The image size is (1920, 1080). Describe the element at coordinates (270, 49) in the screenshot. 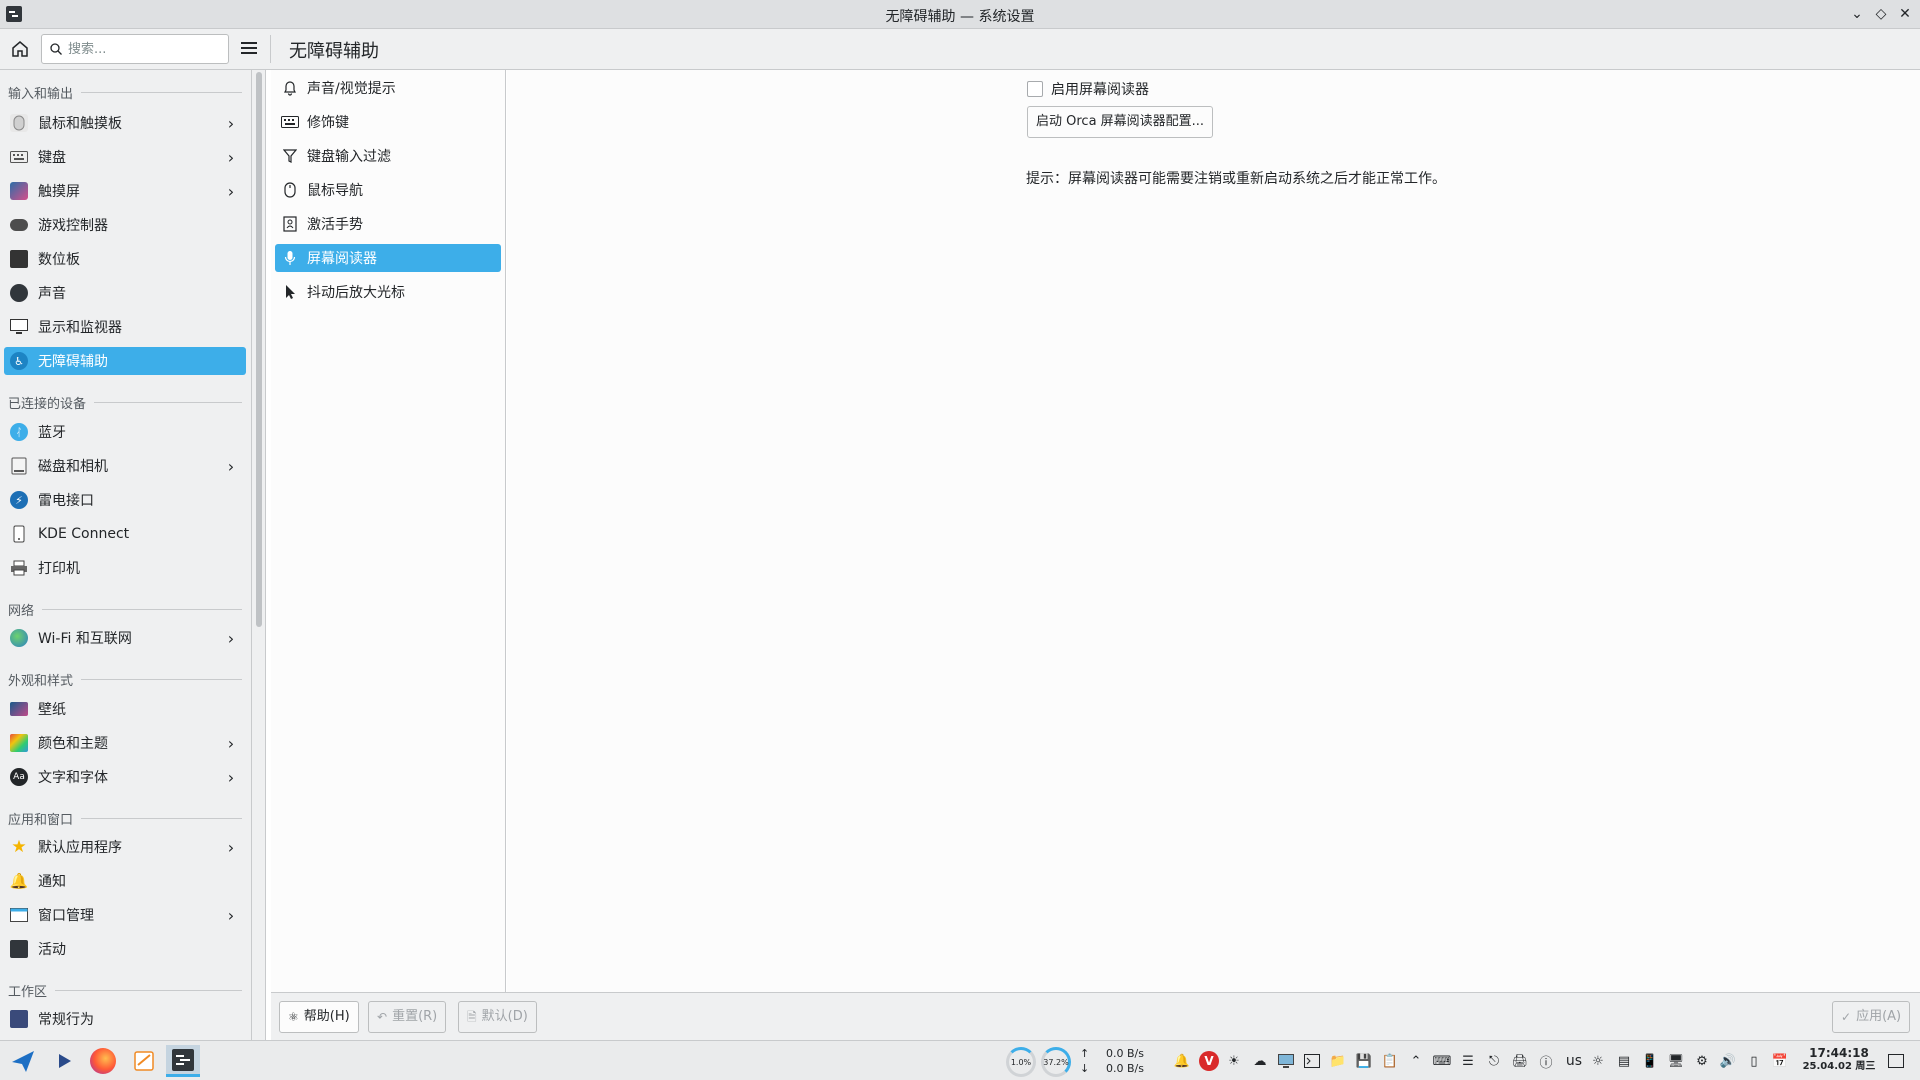

I see `header-divider` at that location.